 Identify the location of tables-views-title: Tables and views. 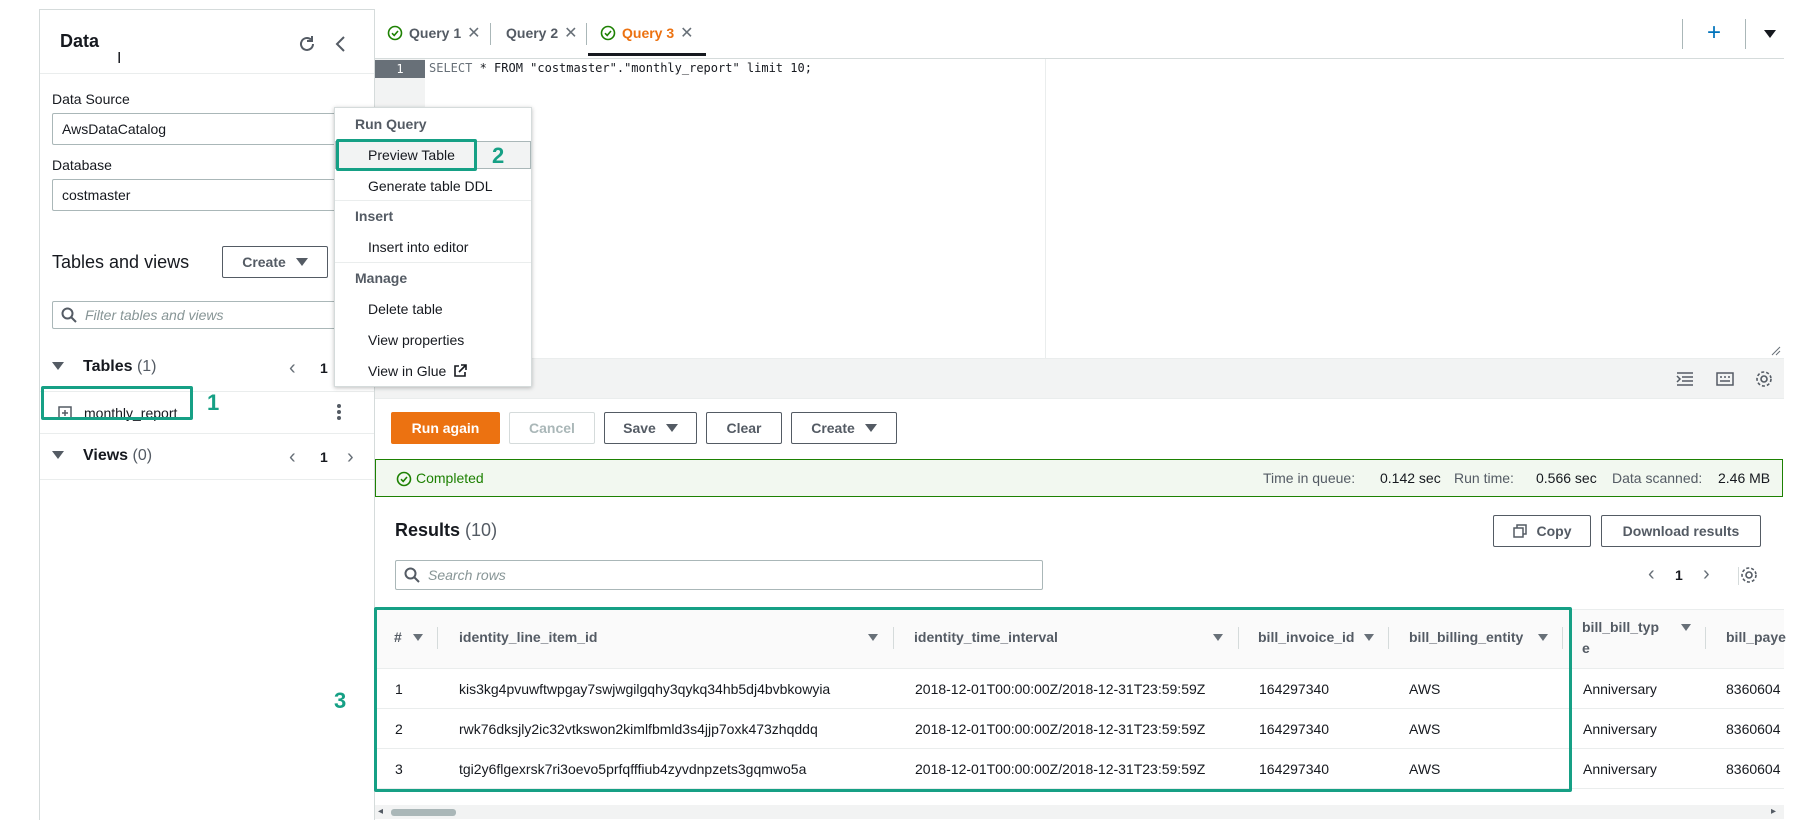
(121, 262).